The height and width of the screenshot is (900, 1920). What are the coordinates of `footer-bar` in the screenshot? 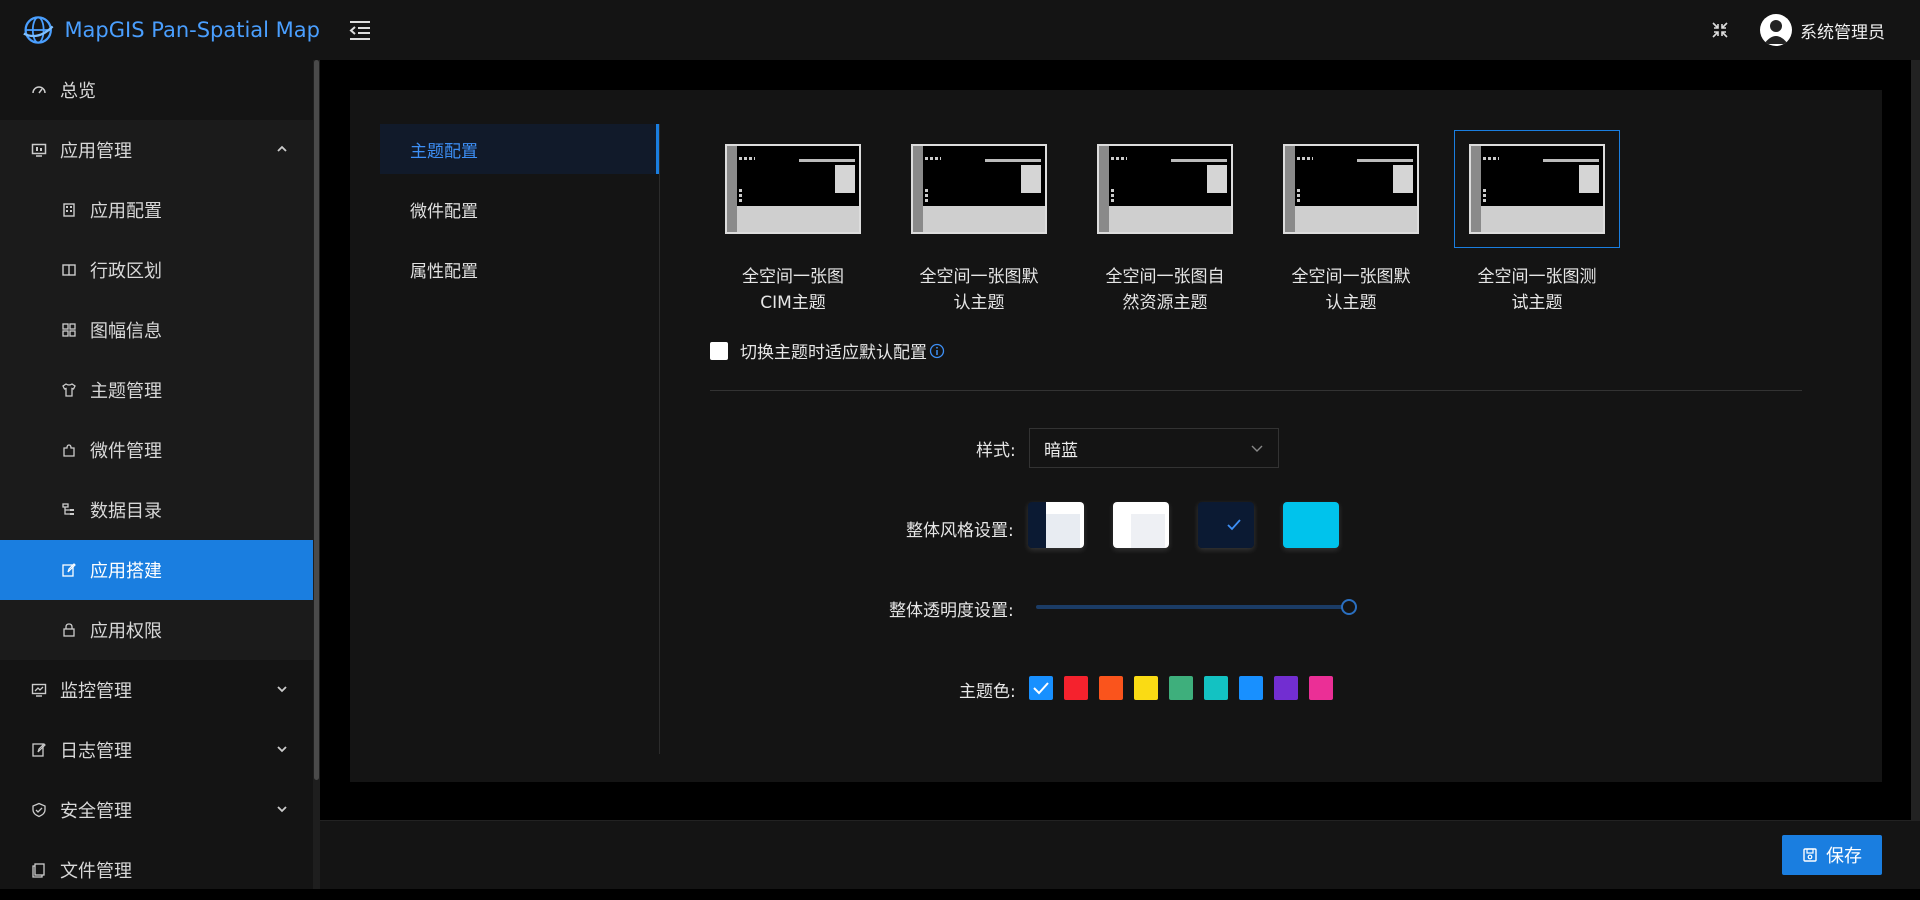 It's located at (1120, 854).